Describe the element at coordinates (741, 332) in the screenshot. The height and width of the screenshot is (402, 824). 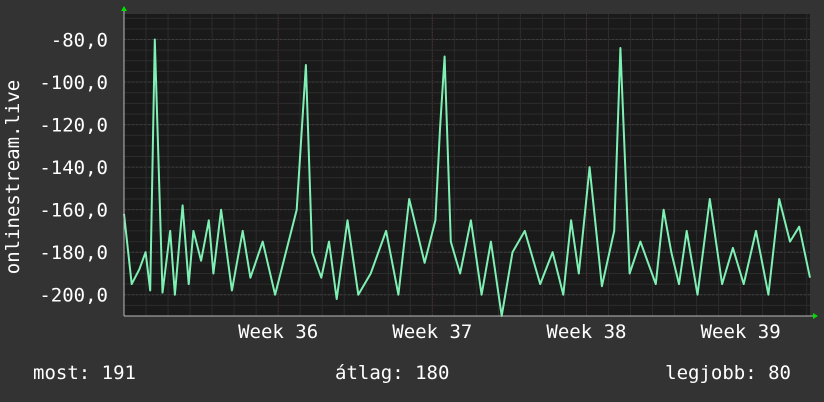
I see `x-tick-label: Week 39` at that location.